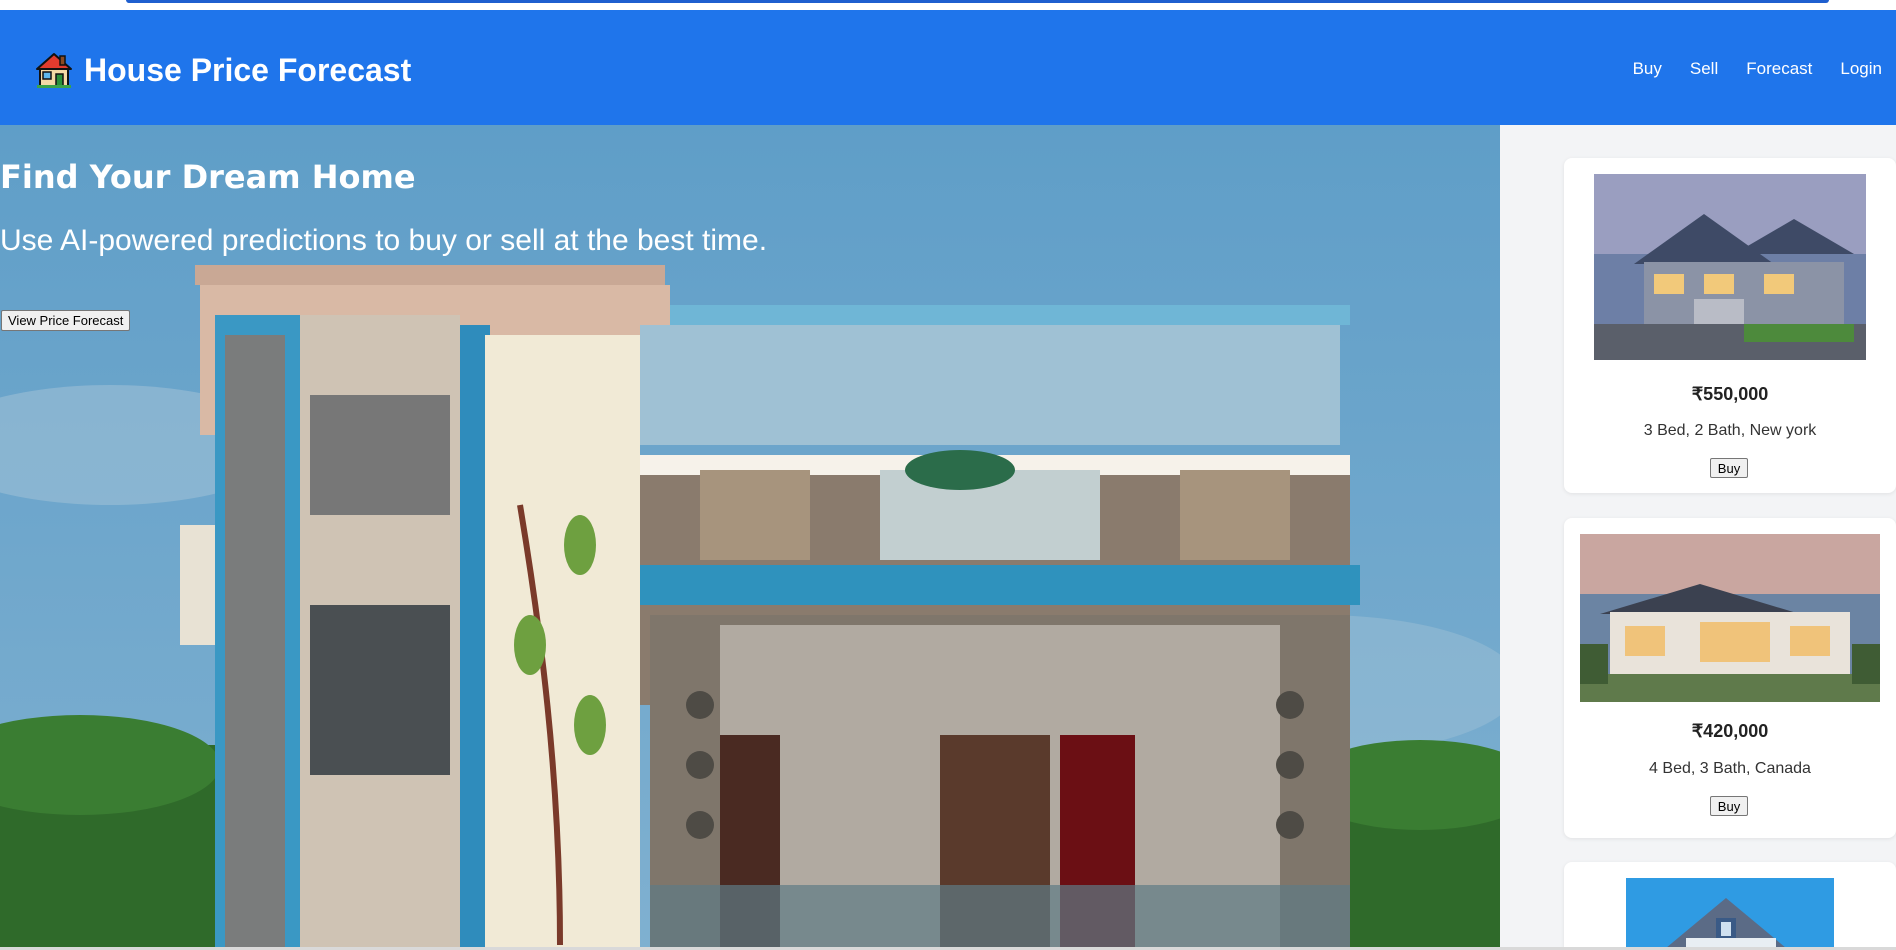 This screenshot has height=950, width=1896. I want to click on nav-link-forecast: Forecast, so click(1779, 69).